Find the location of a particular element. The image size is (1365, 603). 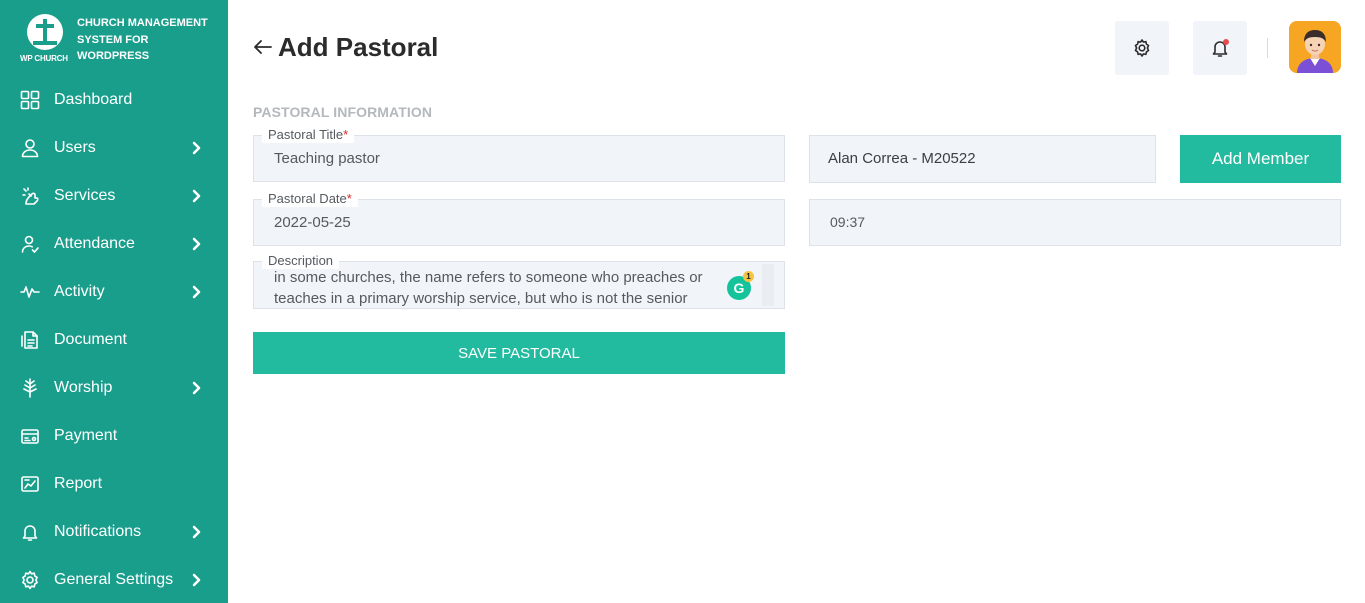

pastoral-date-label: Pastoral Date* is located at coordinates (310, 199).